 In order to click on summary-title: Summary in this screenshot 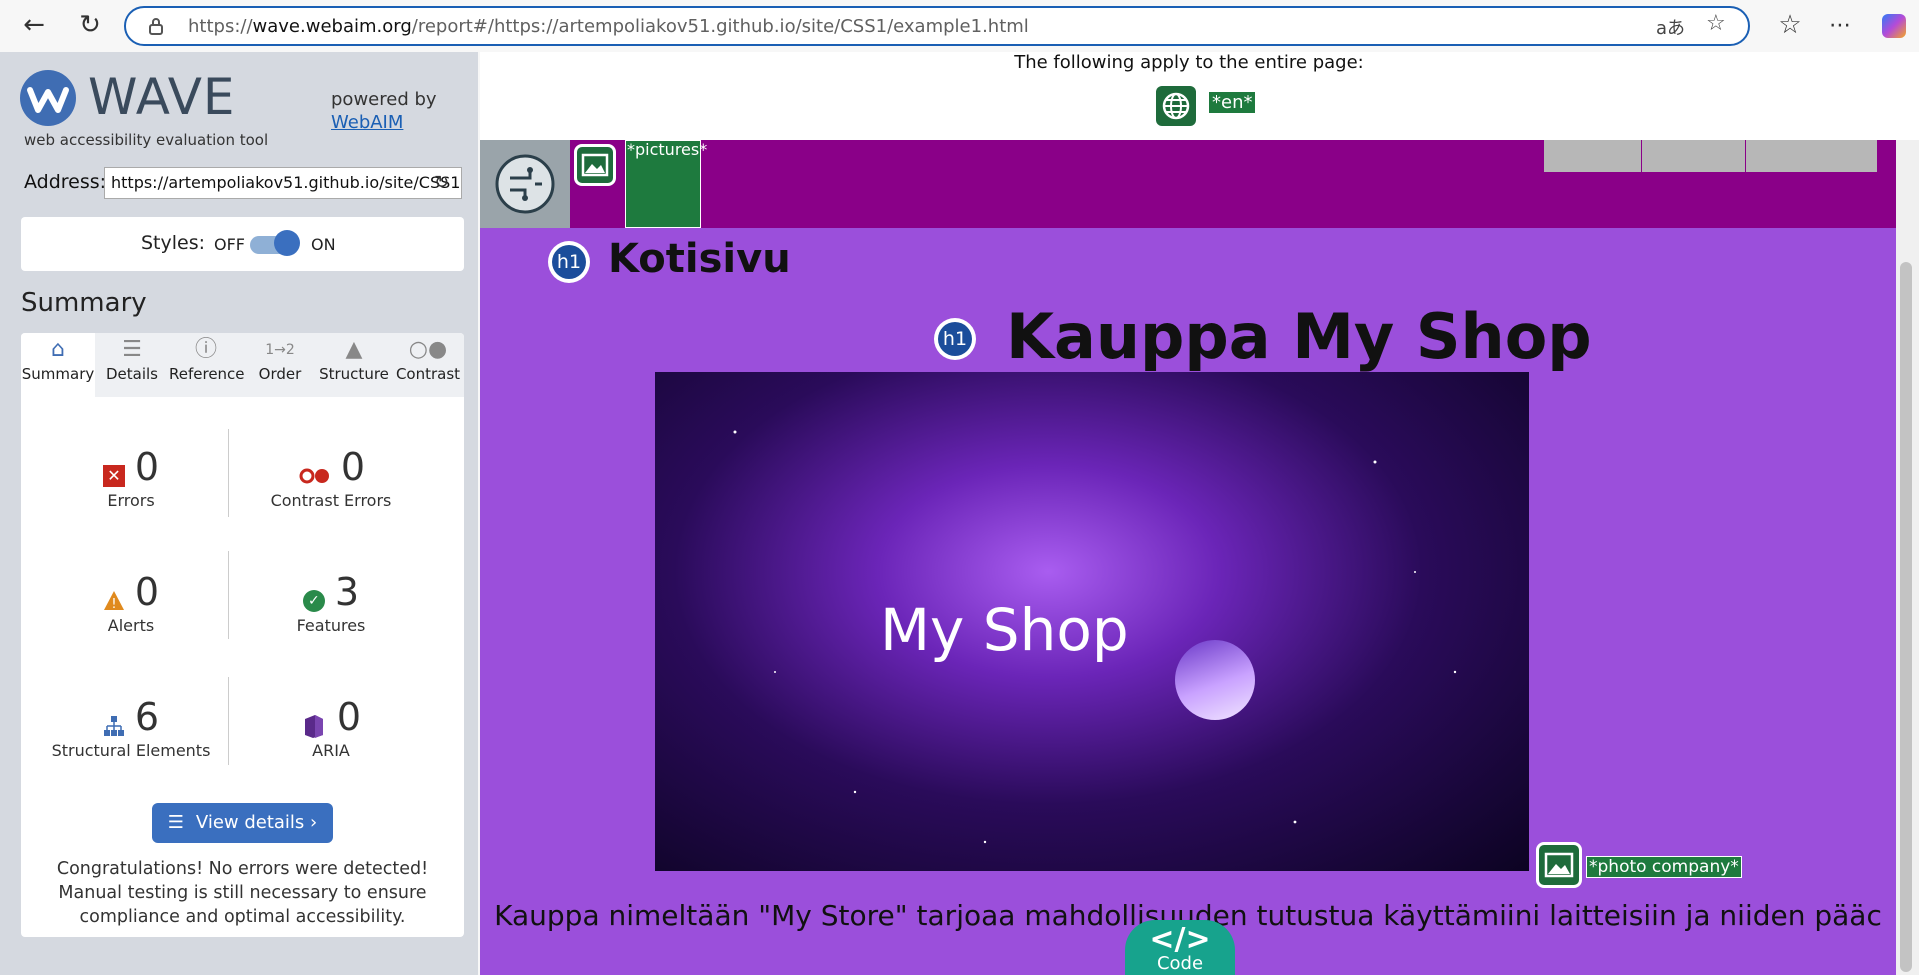, I will do `click(84, 303)`.